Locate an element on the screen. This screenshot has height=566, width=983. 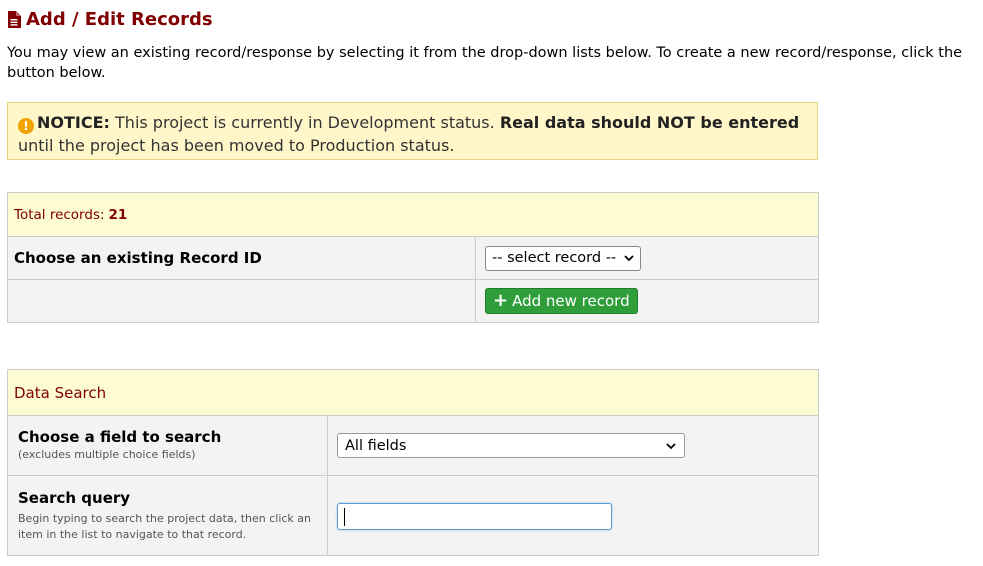
add-new-record-button: + Add new record is located at coordinates (561, 301).